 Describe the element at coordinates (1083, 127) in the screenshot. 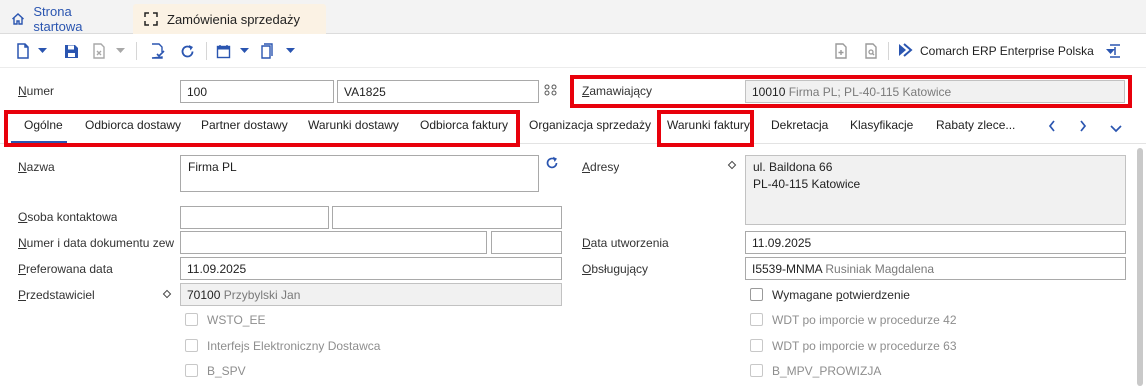

I see `chevron-right-icon` at that location.